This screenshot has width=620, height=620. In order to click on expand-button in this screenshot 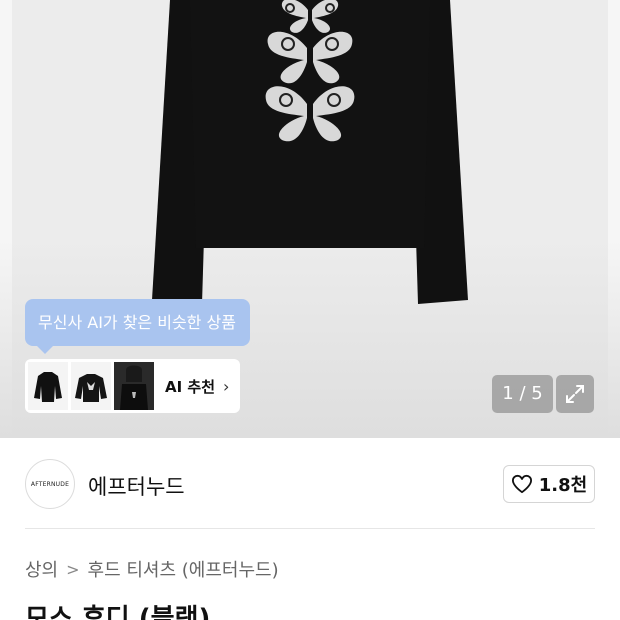, I will do `click(575, 394)`.